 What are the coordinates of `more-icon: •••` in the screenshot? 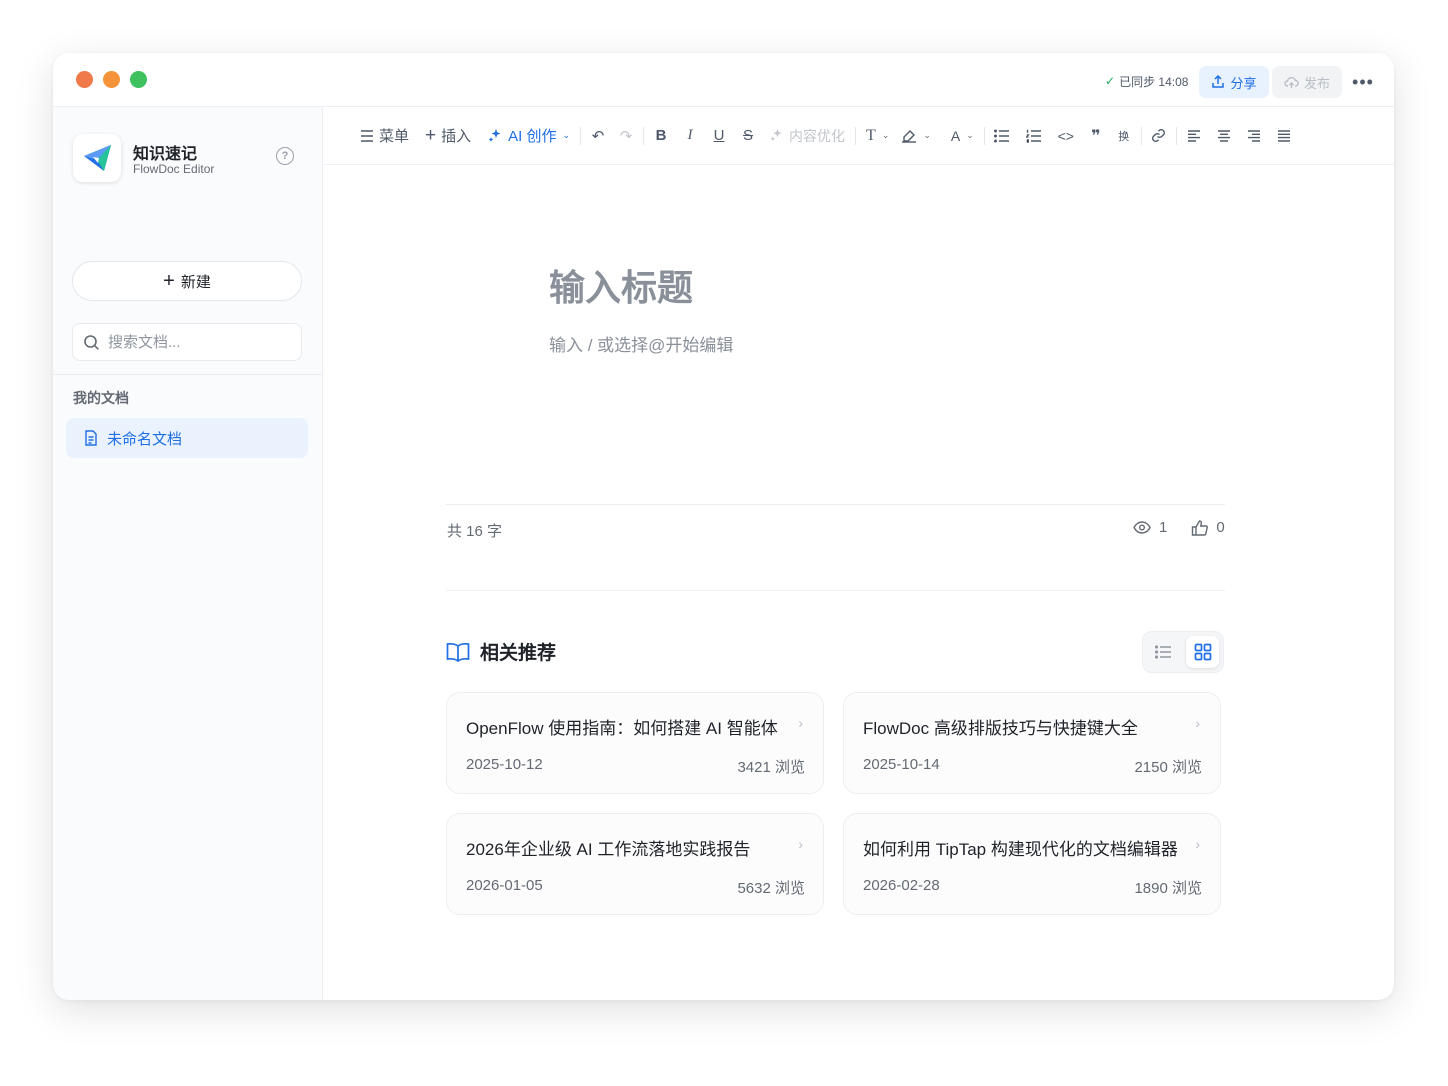 It's located at (1363, 81).